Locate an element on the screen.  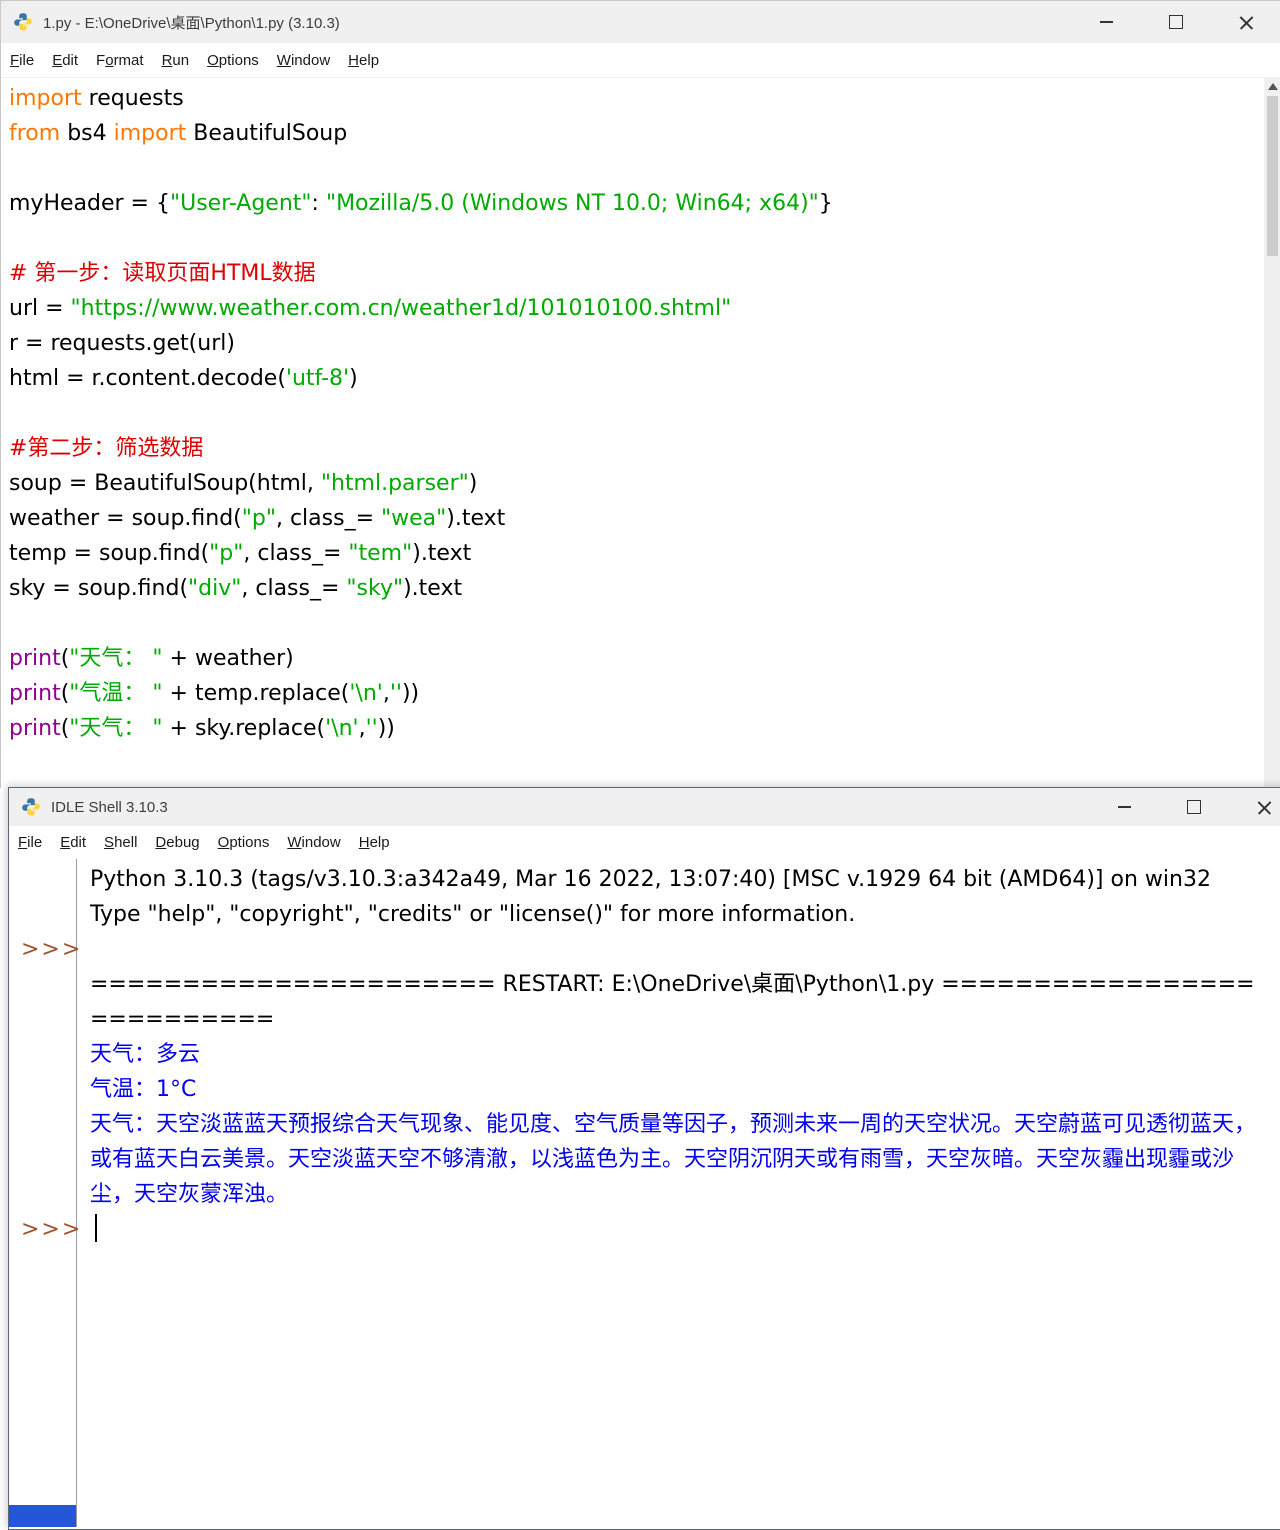
editor-caption-buttons is located at coordinates (1175, 22).